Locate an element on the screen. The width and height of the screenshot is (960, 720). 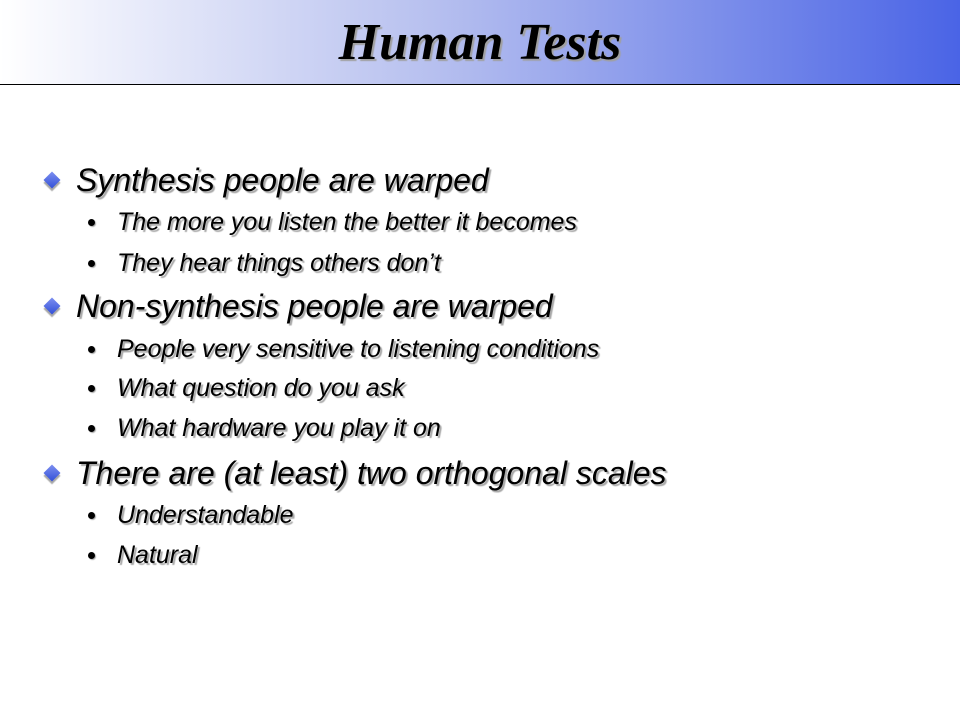
bullet-item: Synthesis people are warped is located at coordinates (265, 180).